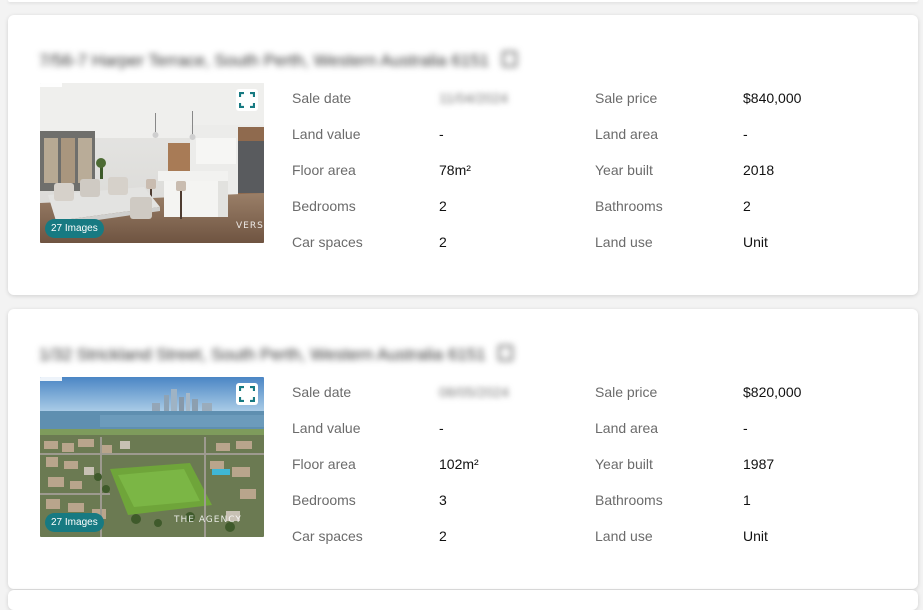 This screenshot has height=610, width=923. I want to click on year-built-value: 2018, so click(759, 170).